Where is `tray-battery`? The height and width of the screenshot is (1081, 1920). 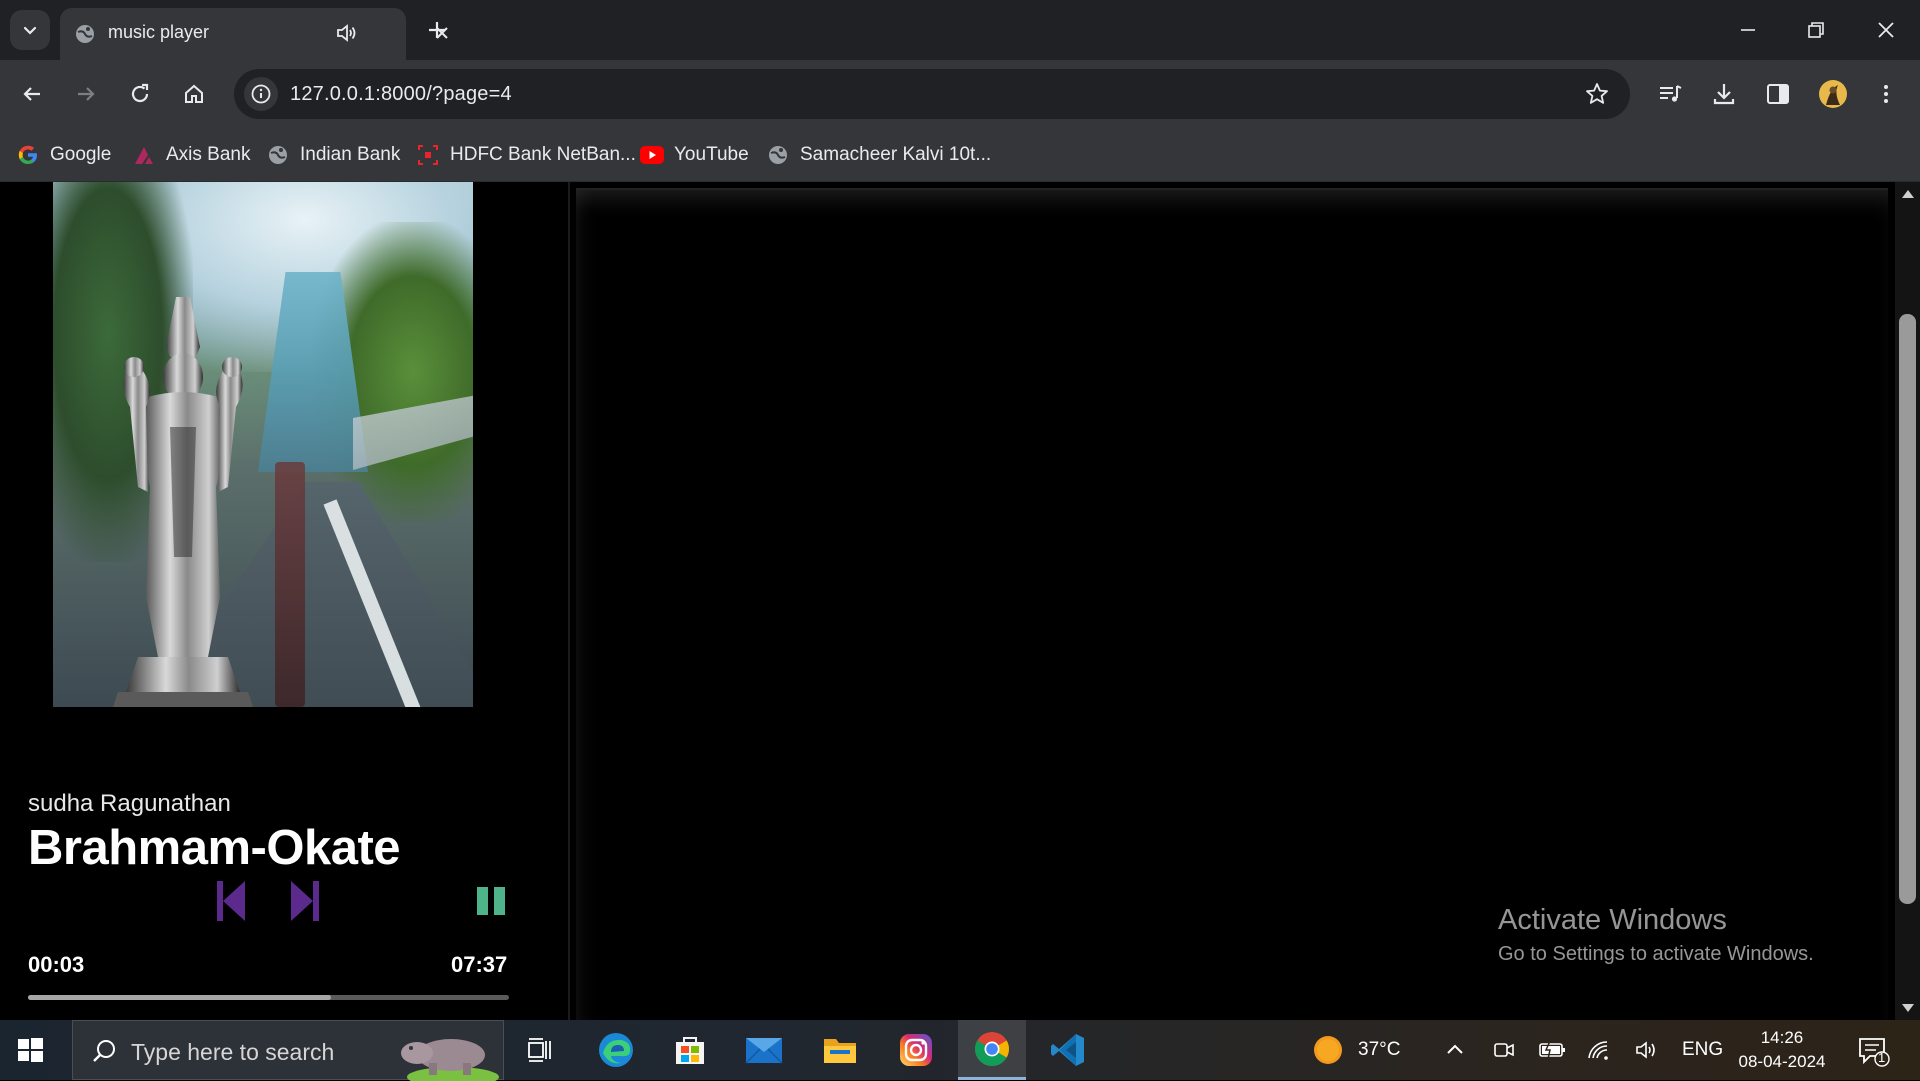
tray-battery is located at coordinates (1552, 1050).